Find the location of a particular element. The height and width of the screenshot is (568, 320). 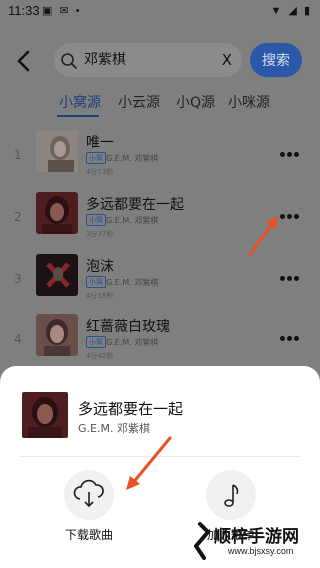

download-button is located at coordinates (89, 495).